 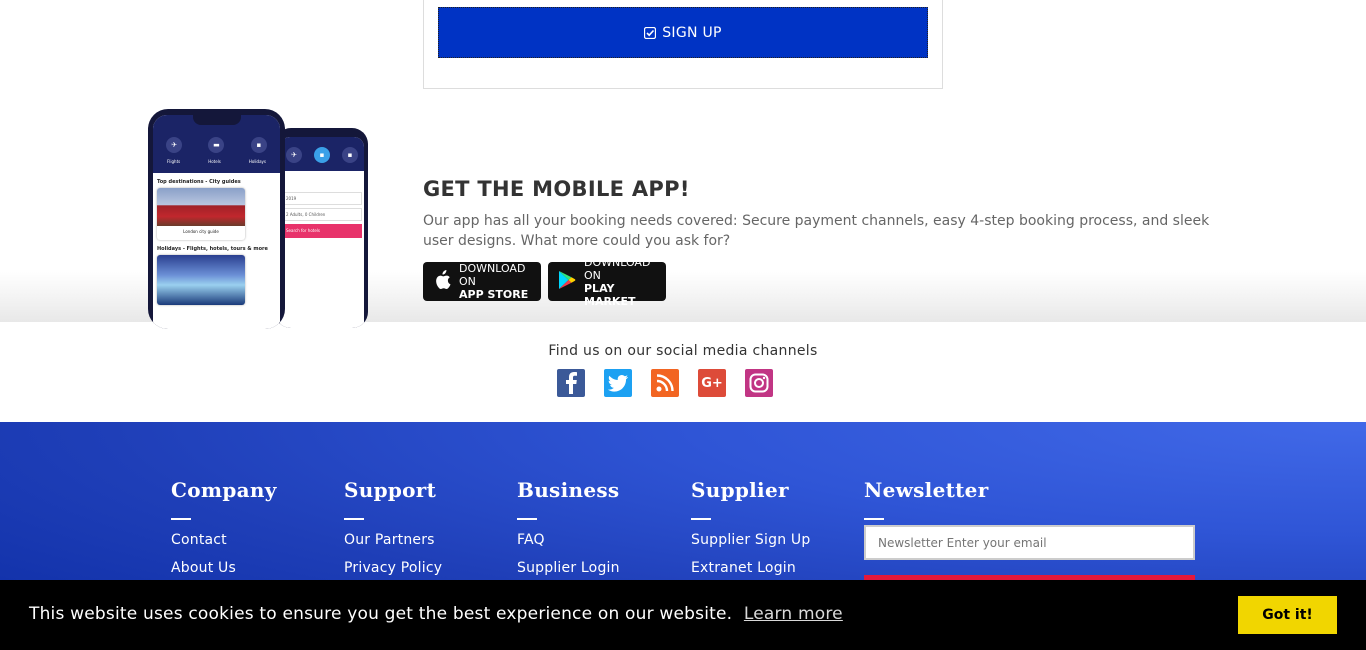 I want to click on mobile-app-title: GET THE MOBILE APP!, so click(x=556, y=189).